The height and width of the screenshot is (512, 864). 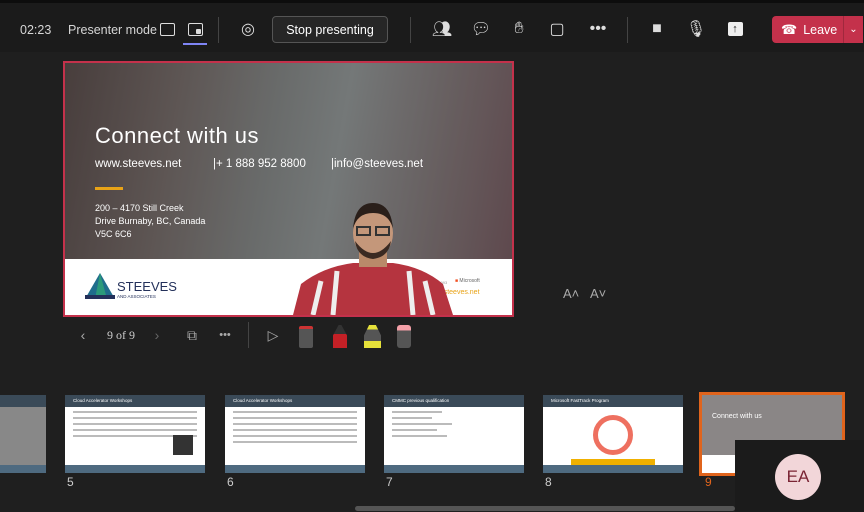 I want to click on raise-hand-icon: ✋︎, so click(x=519, y=29).